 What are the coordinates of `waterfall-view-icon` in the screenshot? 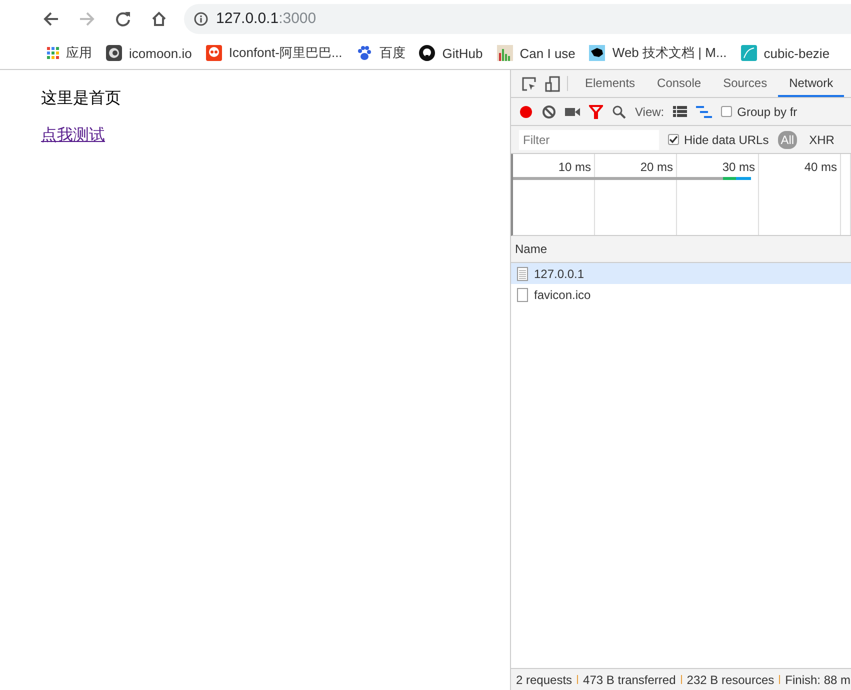 It's located at (704, 112).